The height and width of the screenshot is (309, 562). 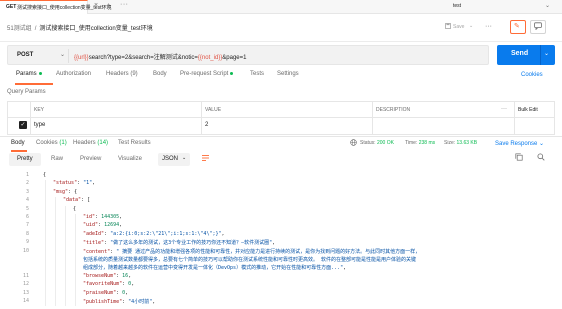 What do you see at coordinates (528, 110) in the screenshot?
I see `bulk-edit-link: Bulk Edit` at bounding box center [528, 110].